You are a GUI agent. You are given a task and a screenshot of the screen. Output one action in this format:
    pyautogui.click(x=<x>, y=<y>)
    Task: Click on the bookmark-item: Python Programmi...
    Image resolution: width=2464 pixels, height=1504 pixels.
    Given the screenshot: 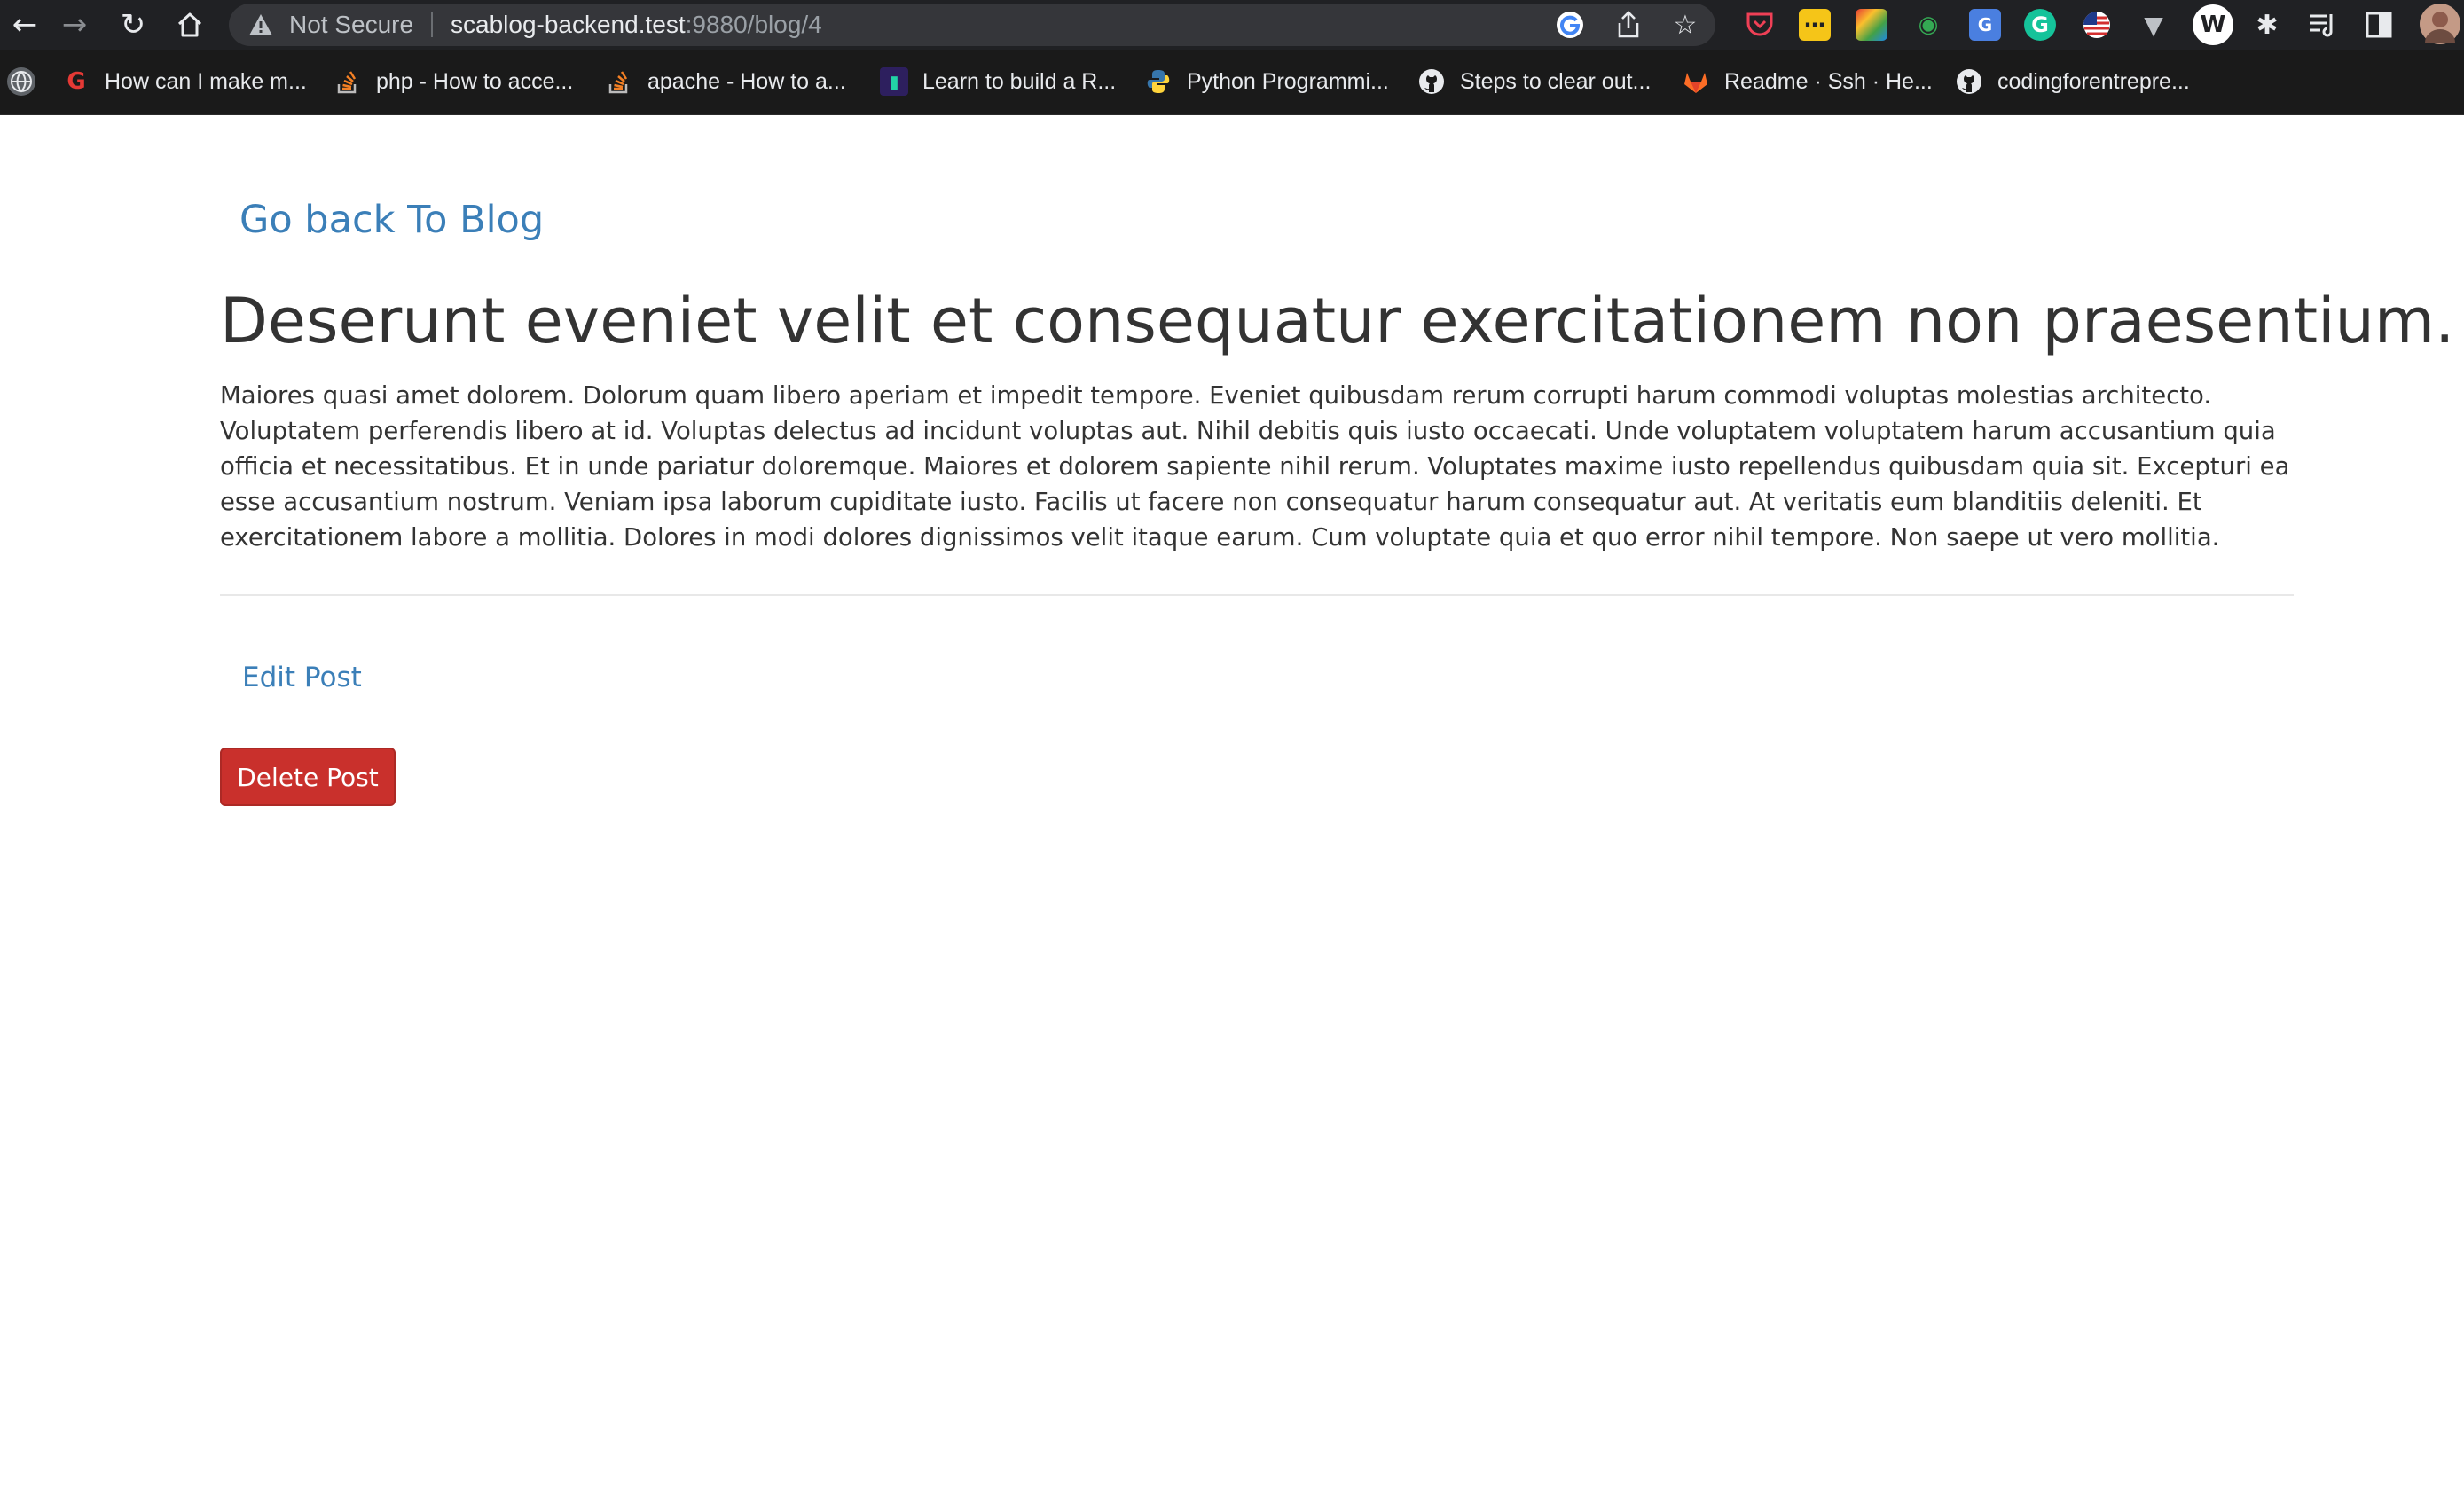 What is the action you would take?
    pyautogui.click(x=1266, y=82)
    